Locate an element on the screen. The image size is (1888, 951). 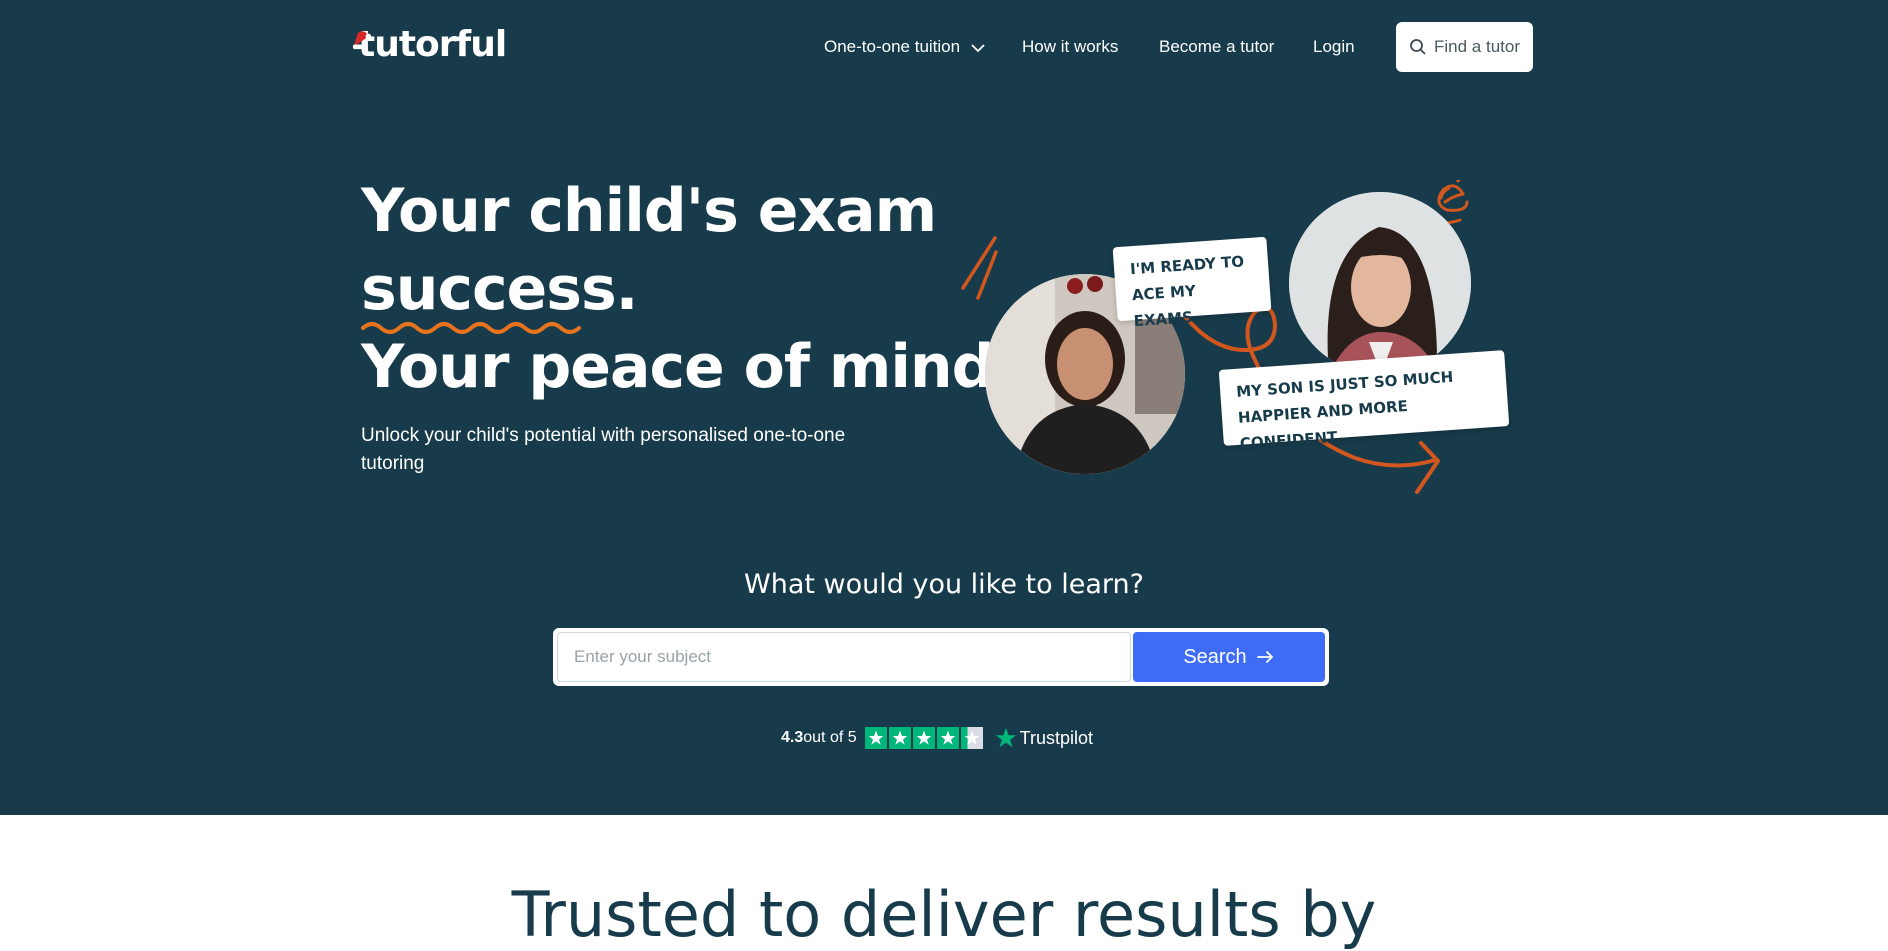
search-icon is located at coordinates (1418, 47).